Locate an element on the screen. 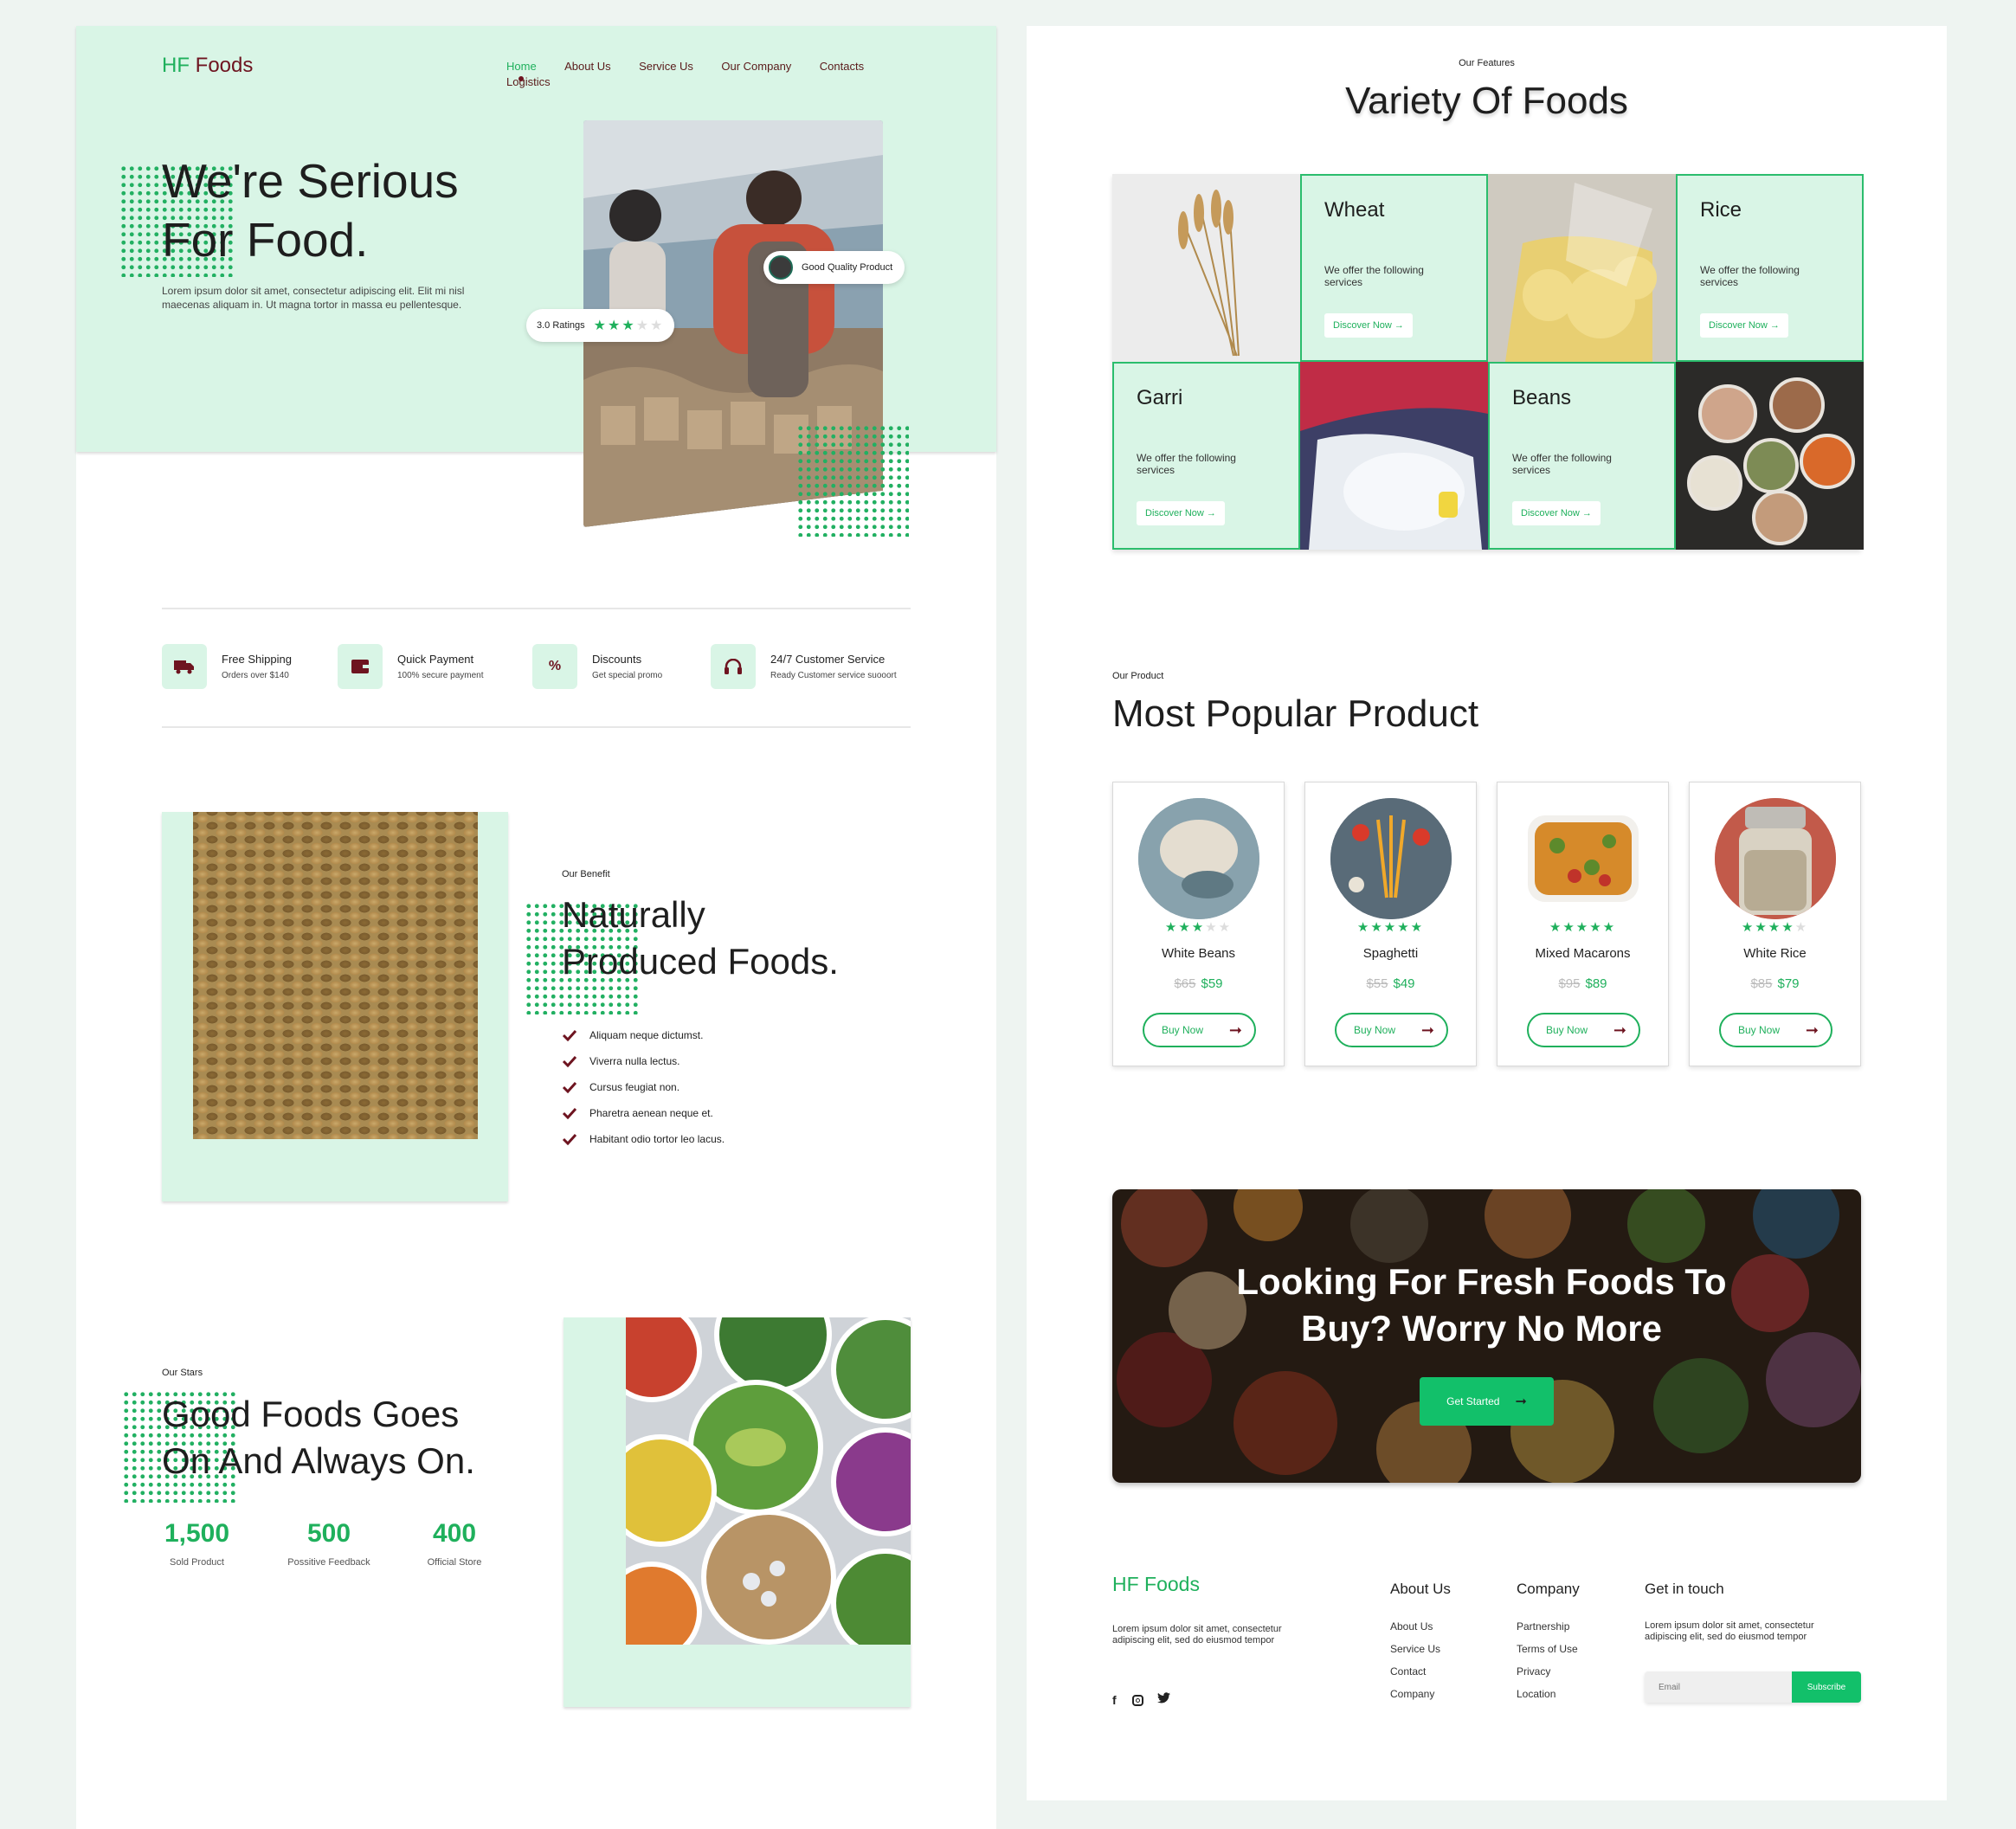 This screenshot has width=2016, height=1829. variety-card-title: Rice is located at coordinates (1721, 210).